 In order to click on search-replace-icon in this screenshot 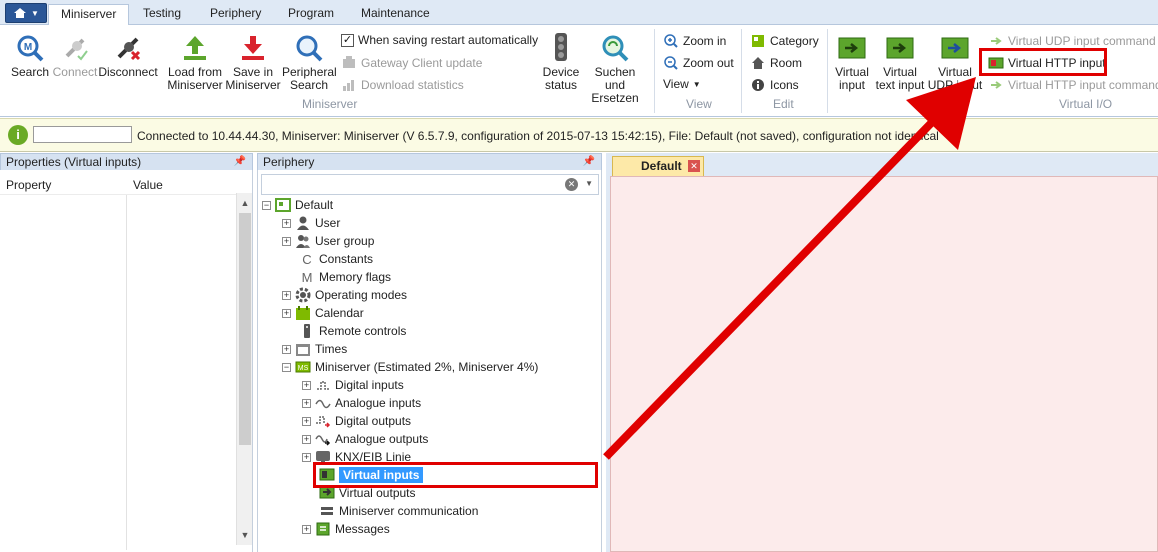, I will do `click(615, 48)`.